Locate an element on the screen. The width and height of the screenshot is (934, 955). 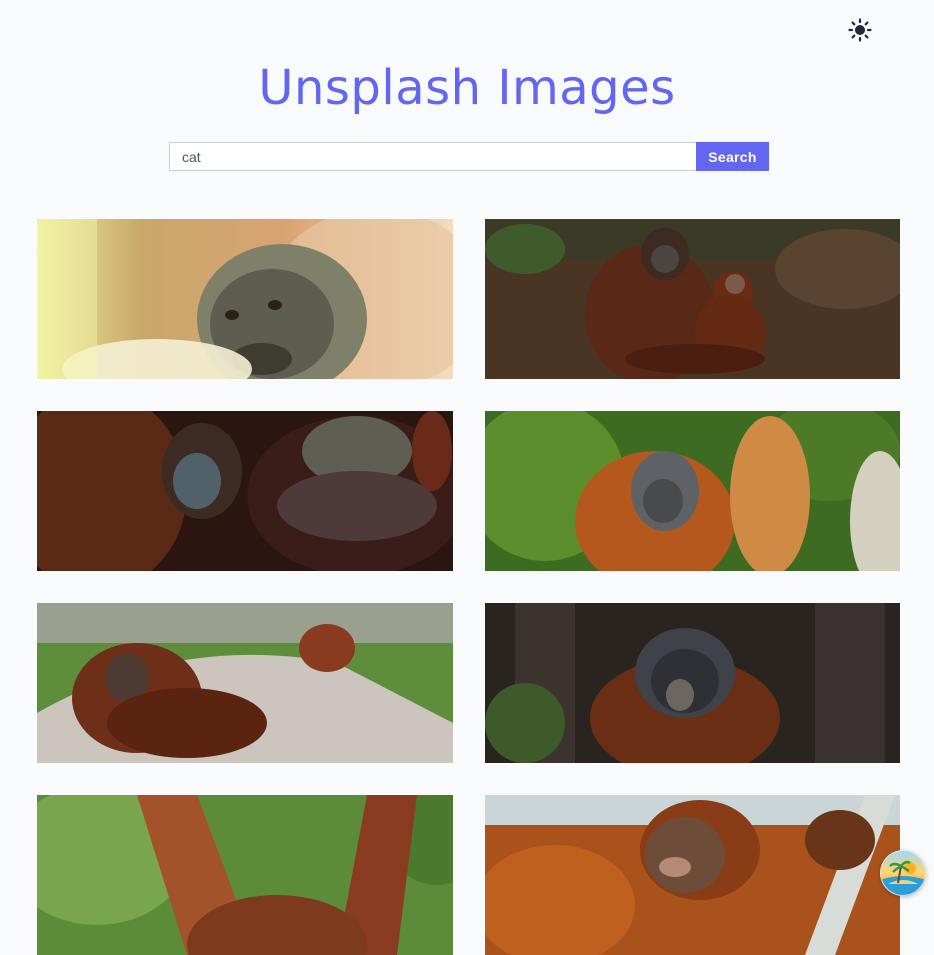
image-orangutan-arms-raised is located at coordinates (245, 875).